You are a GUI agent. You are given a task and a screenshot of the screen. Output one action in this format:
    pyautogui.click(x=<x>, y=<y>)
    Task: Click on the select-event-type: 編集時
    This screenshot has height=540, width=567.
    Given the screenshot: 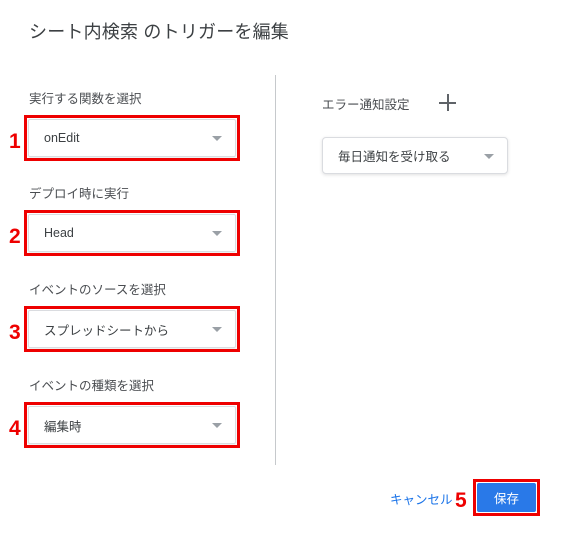 What is the action you would take?
    pyautogui.click(x=132, y=425)
    